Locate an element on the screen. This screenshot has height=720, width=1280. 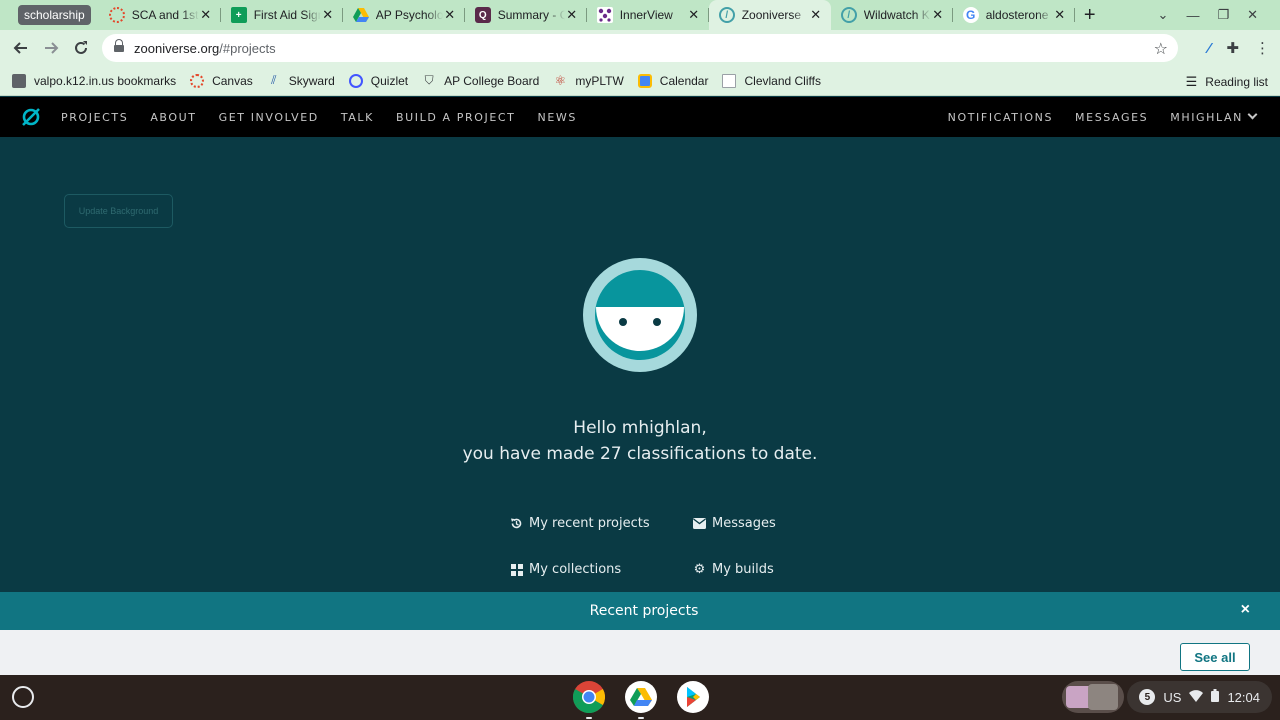
bookmark-canvas: Canvas is located at coordinates (221, 80).